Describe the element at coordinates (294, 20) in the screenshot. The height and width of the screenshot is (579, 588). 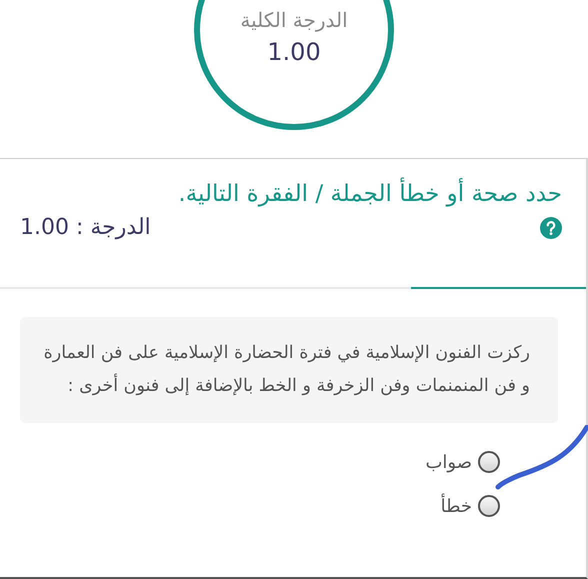
I see `total-grade-label: الدرجة الكلية` at that location.